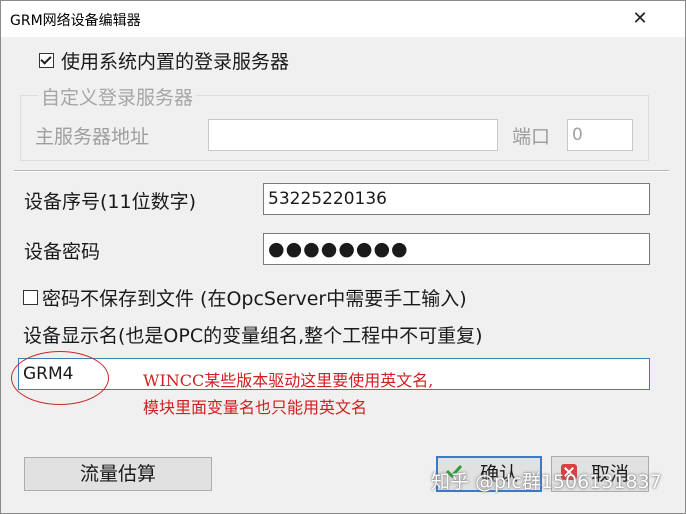 This screenshot has height=514, width=686. What do you see at coordinates (62, 252) in the screenshot?
I see `device-password-label: 设备密码` at bounding box center [62, 252].